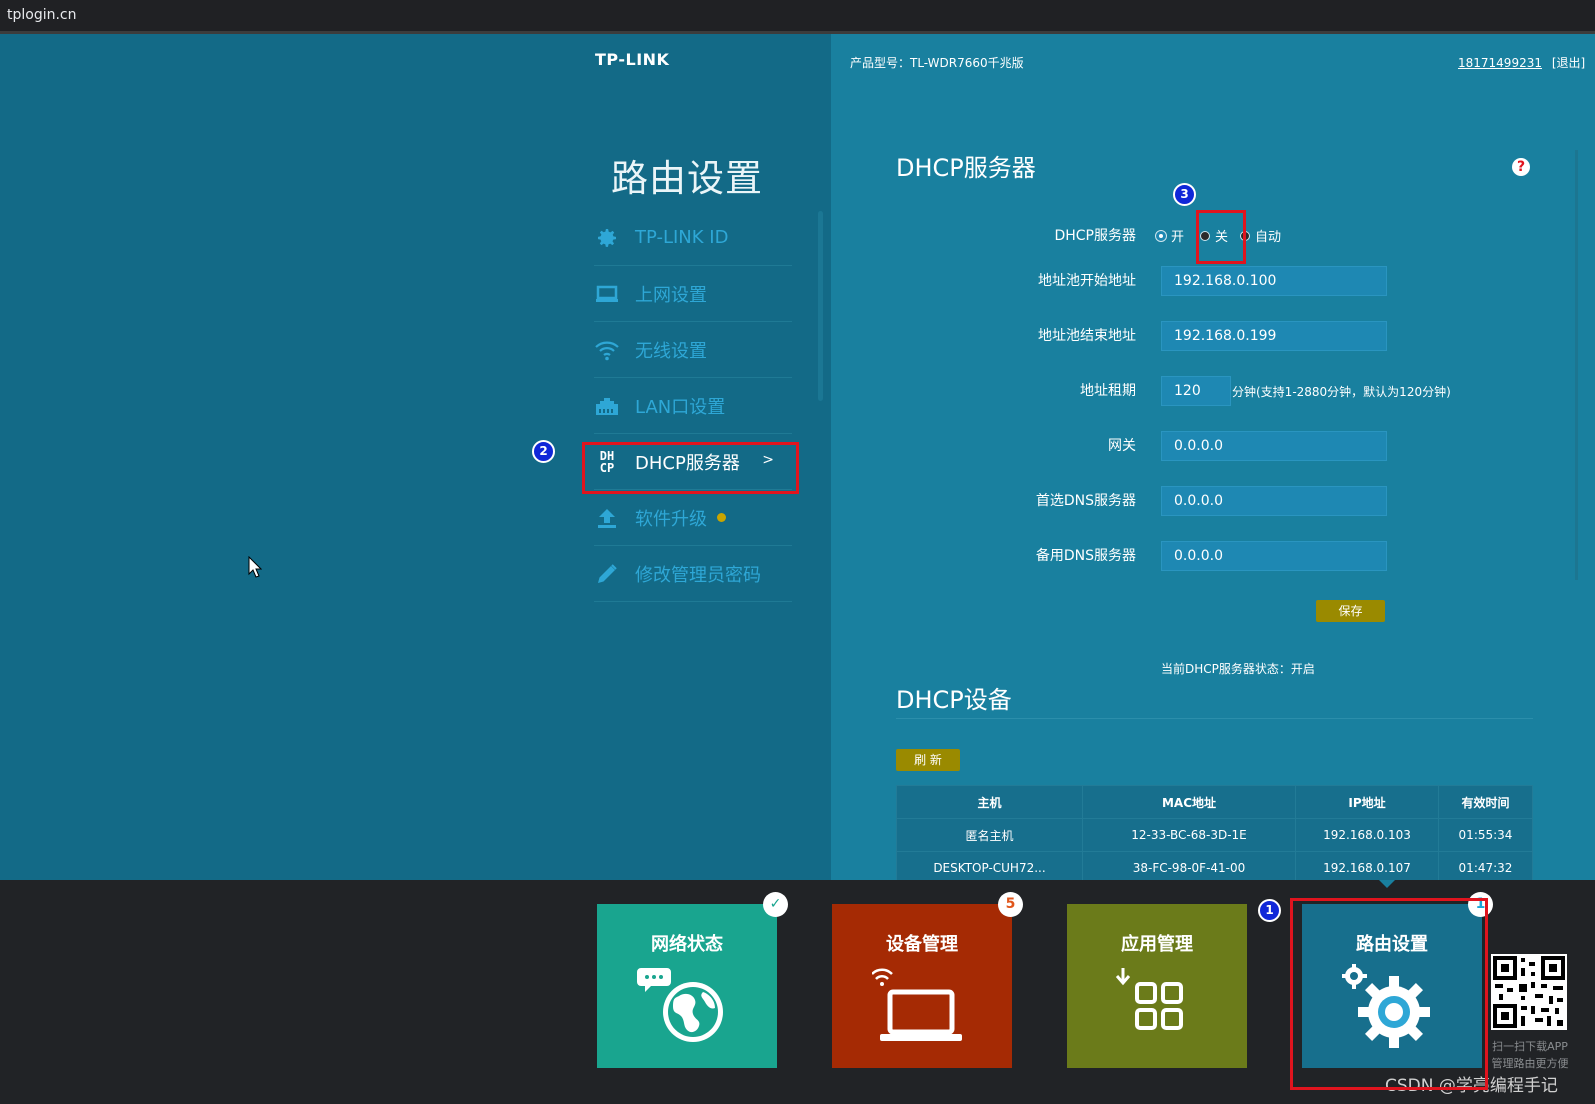 The width and height of the screenshot is (1595, 1104). Describe the element at coordinates (607, 574) in the screenshot. I see `pencil-icon` at that location.